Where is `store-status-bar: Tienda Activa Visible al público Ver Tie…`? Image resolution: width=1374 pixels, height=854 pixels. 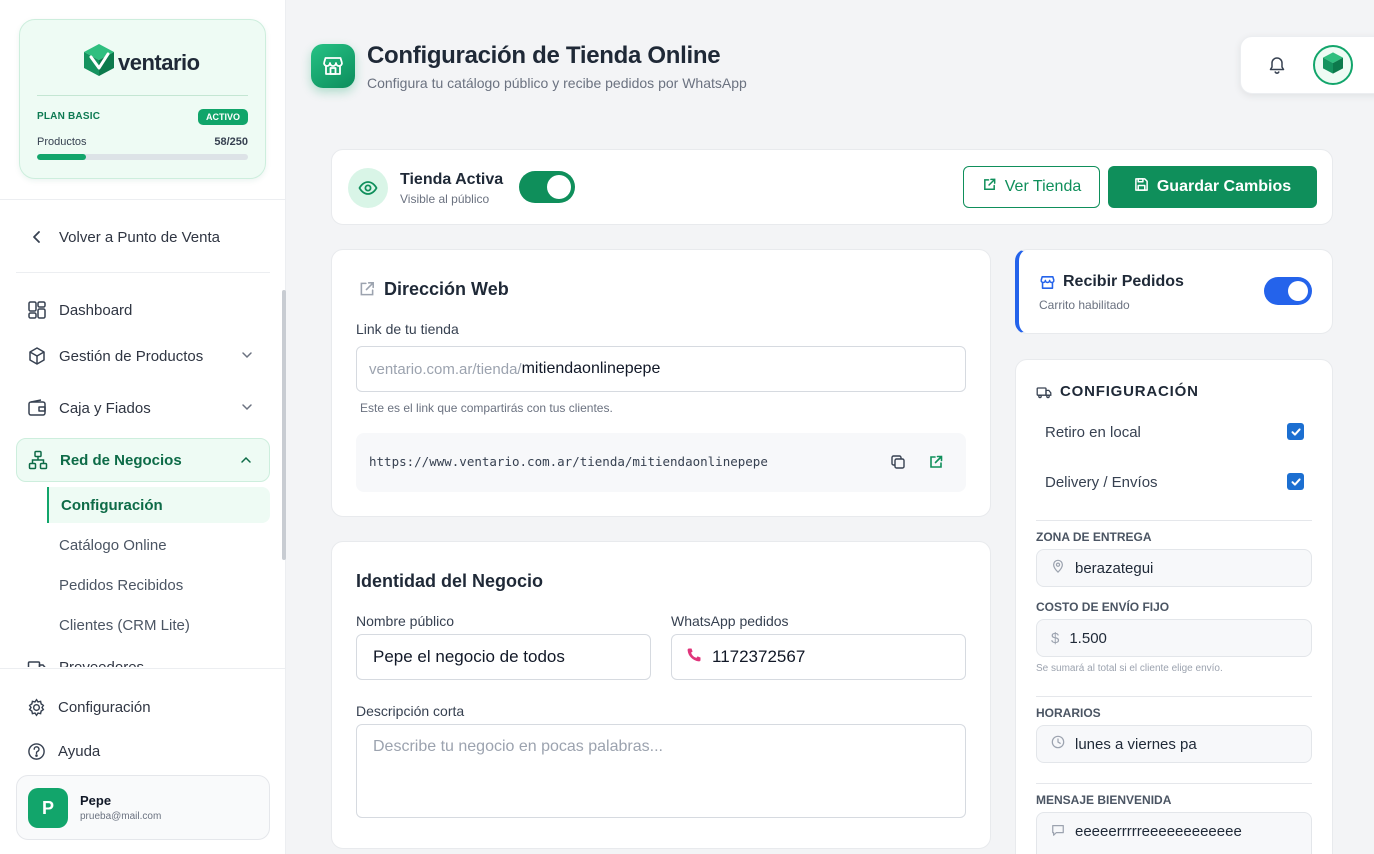
store-status-bar: Tienda Activa Visible al público Ver Tie… is located at coordinates (832, 187).